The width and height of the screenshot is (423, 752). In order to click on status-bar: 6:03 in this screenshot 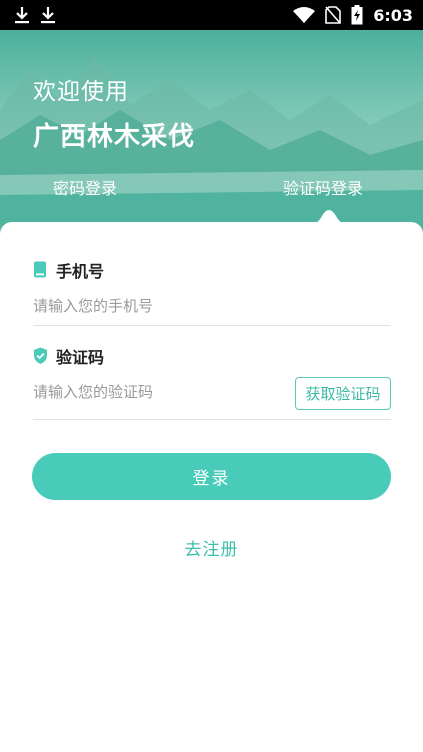, I will do `click(211, 15)`.